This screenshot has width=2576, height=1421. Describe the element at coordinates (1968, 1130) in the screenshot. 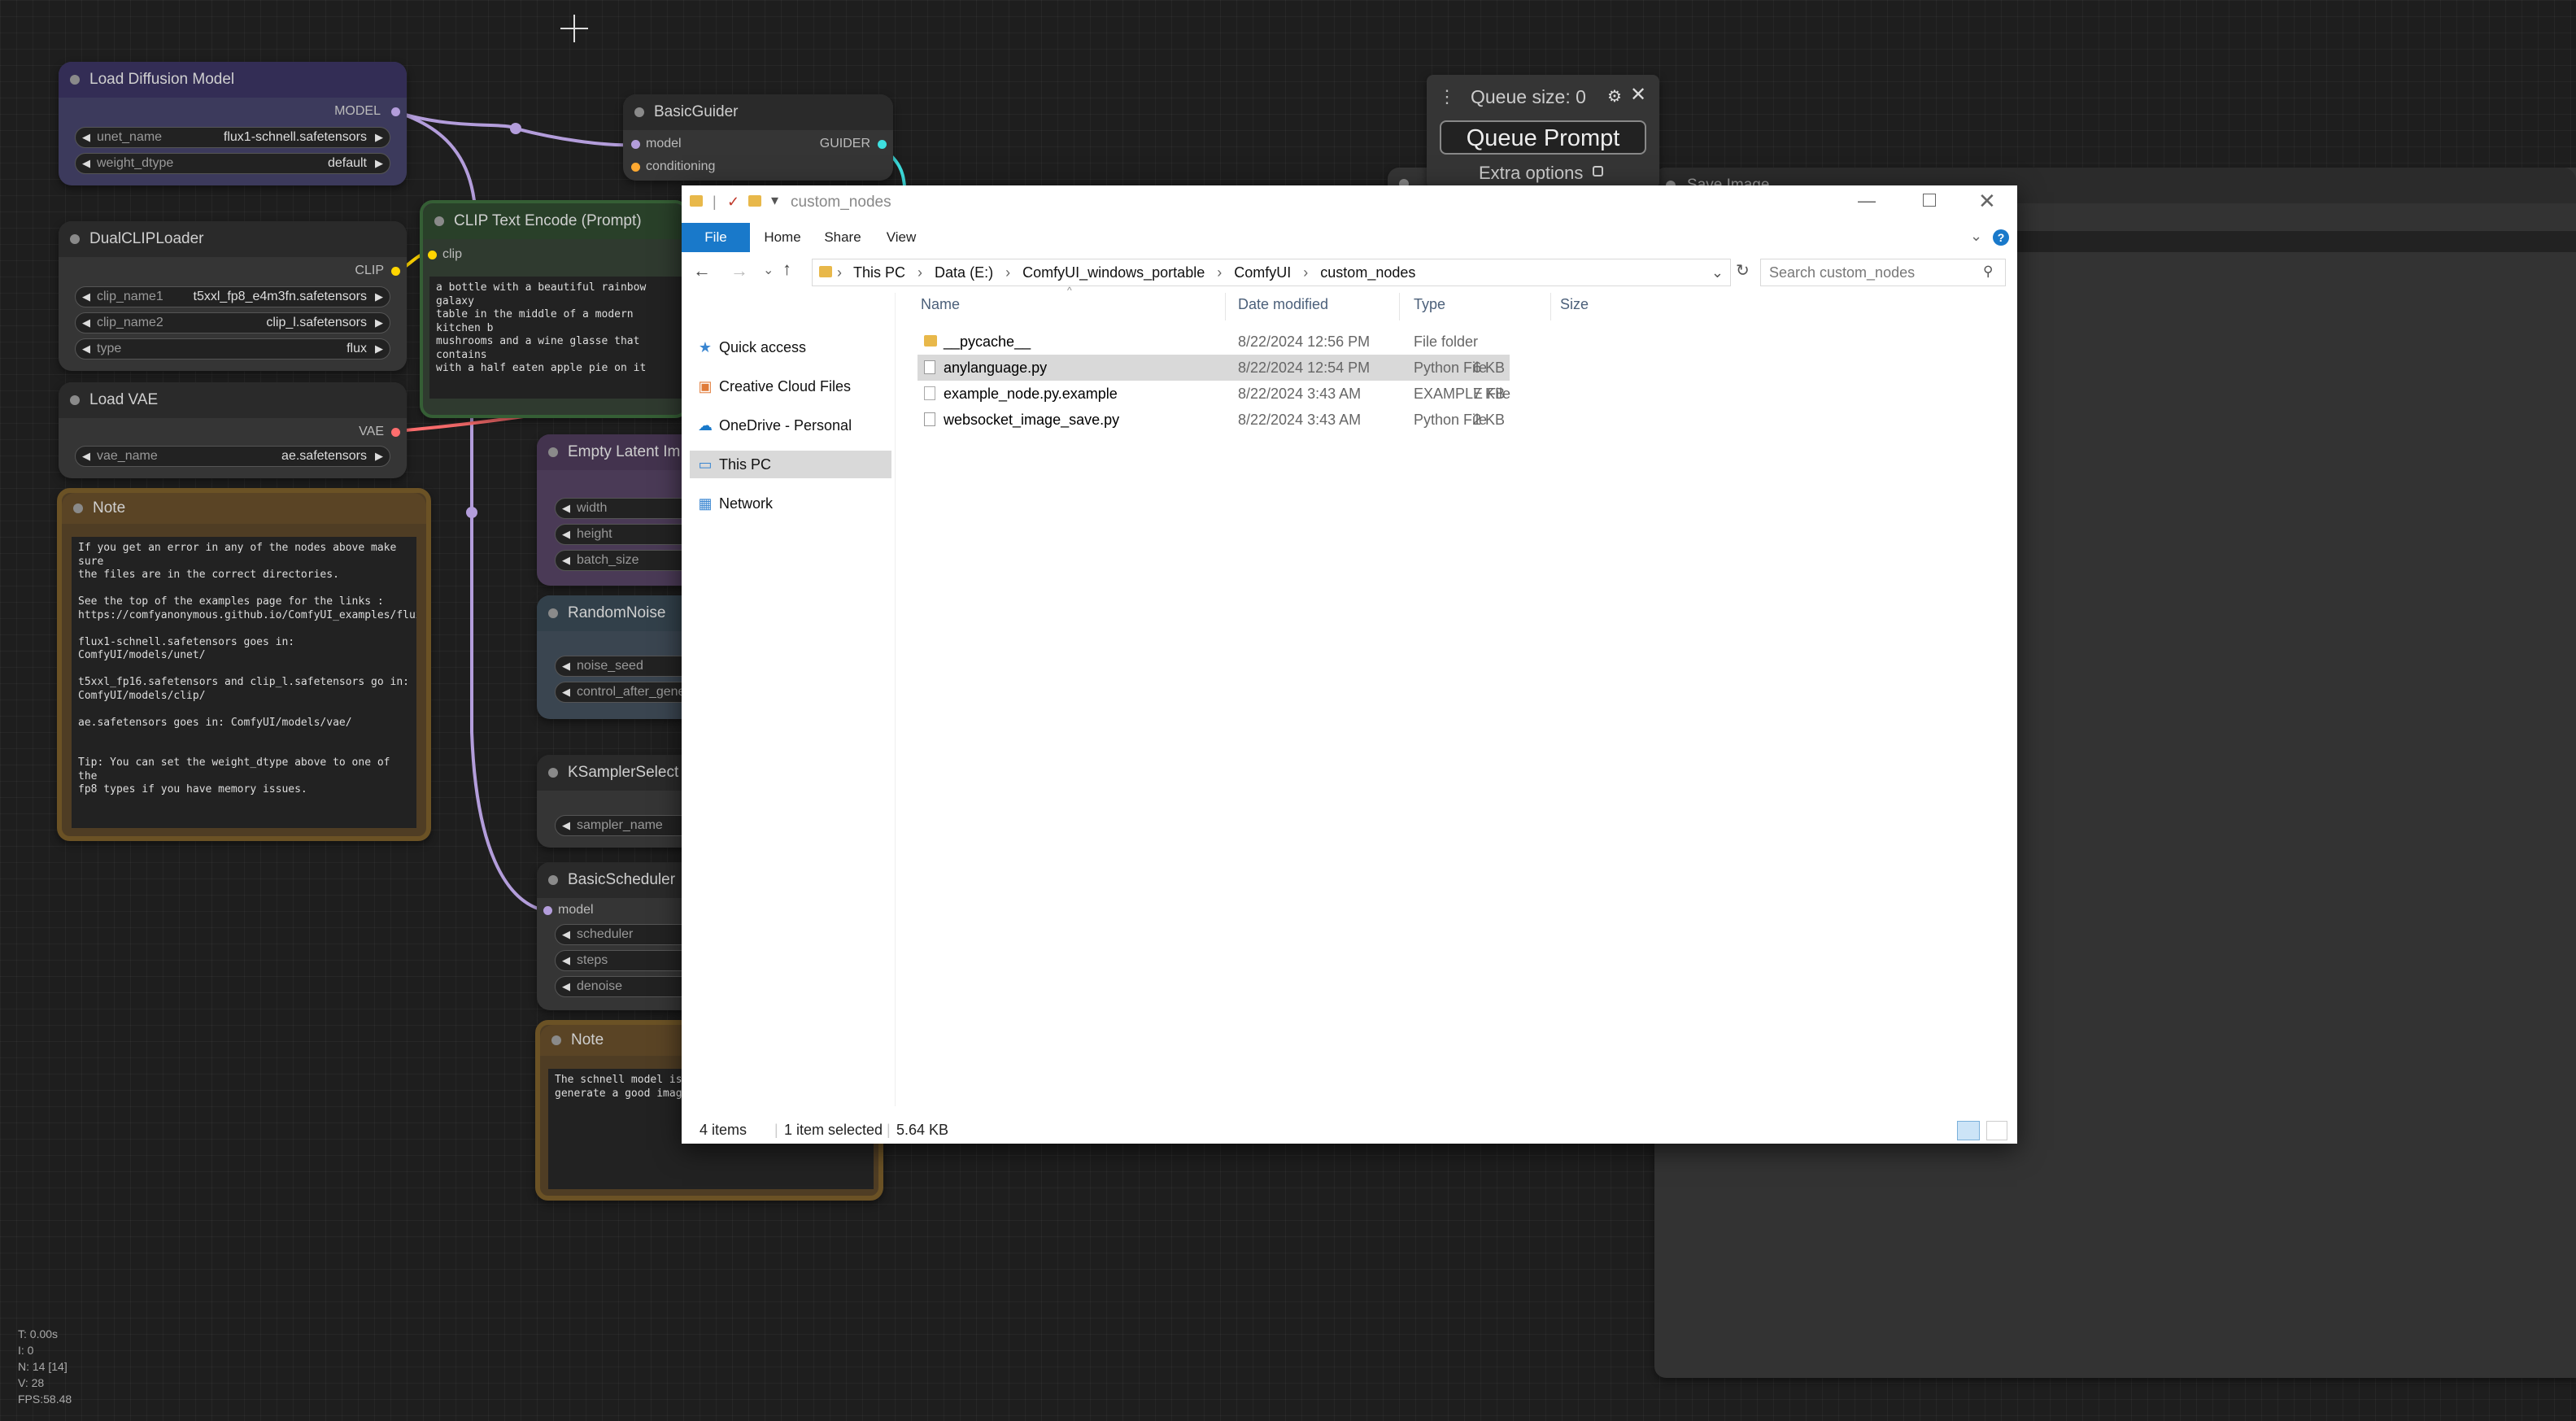

I see `details-view-icon` at that location.